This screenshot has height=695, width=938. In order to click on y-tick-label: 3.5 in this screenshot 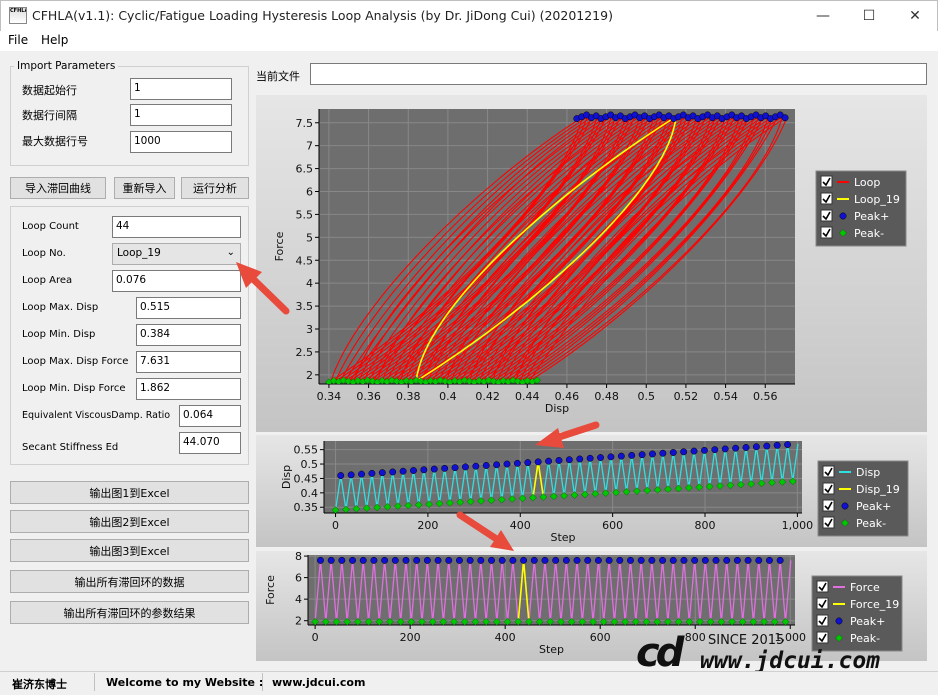, I will do `click(305, 306)`.